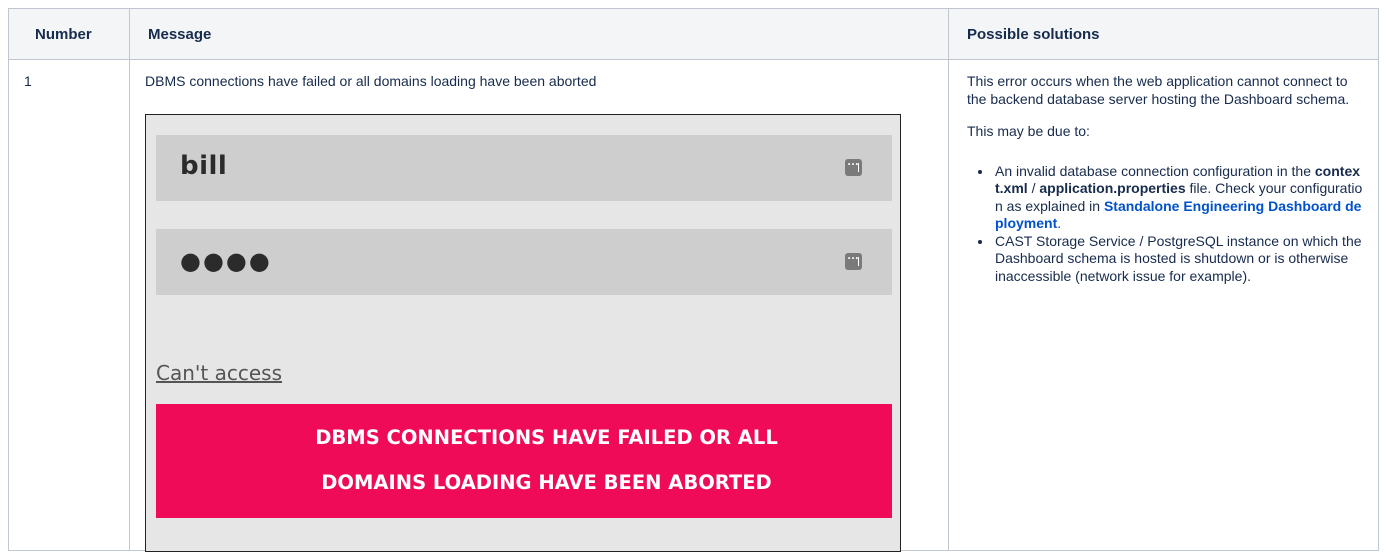 This screenshot has width=1385, height=552. I want to click on item1-file2: application.properties, so click(1112, 188).